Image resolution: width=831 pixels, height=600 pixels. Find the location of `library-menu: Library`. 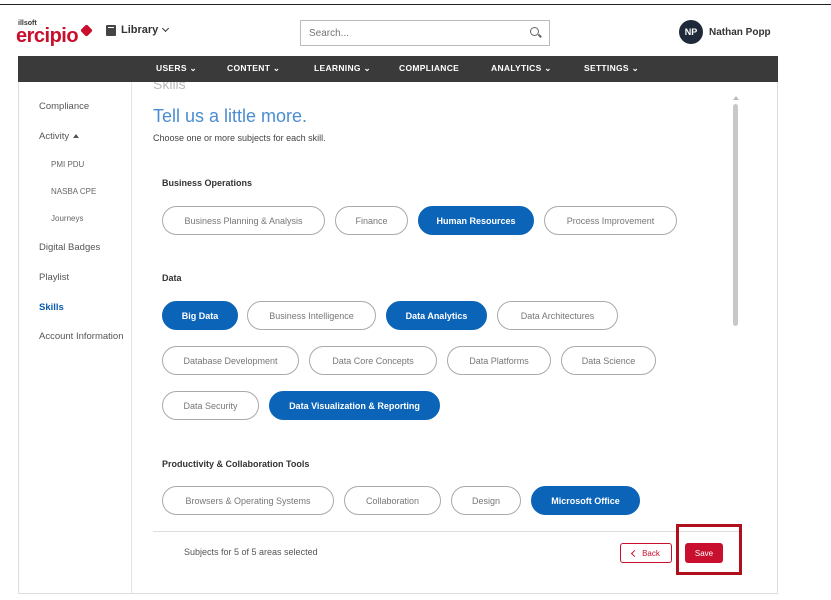

library-menu: Library is located at coordinates (138, 30).